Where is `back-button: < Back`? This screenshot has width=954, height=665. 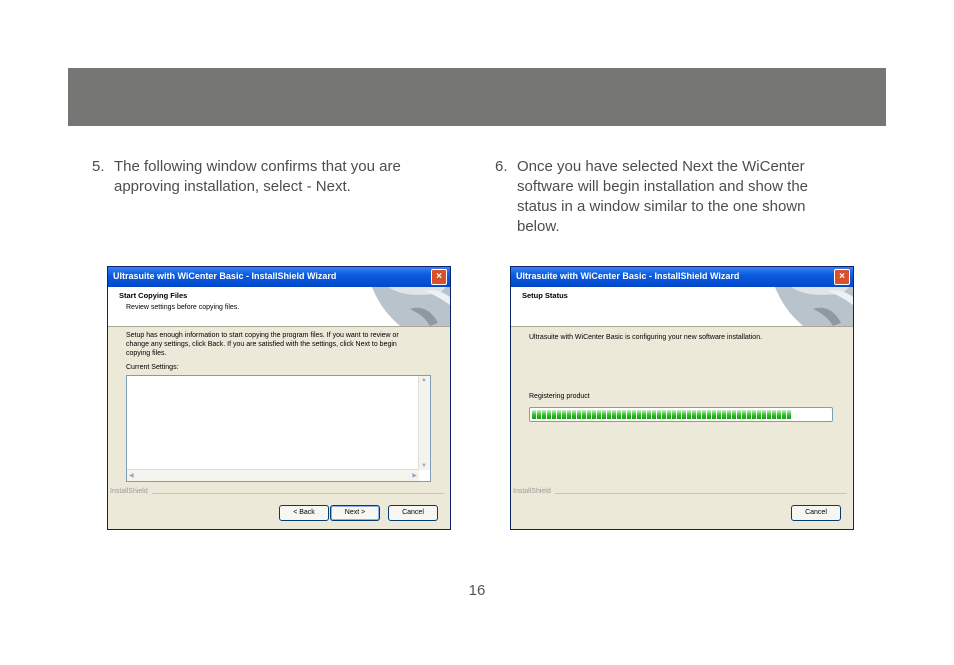
back-button: < Back is located at coordinates (304, 513).